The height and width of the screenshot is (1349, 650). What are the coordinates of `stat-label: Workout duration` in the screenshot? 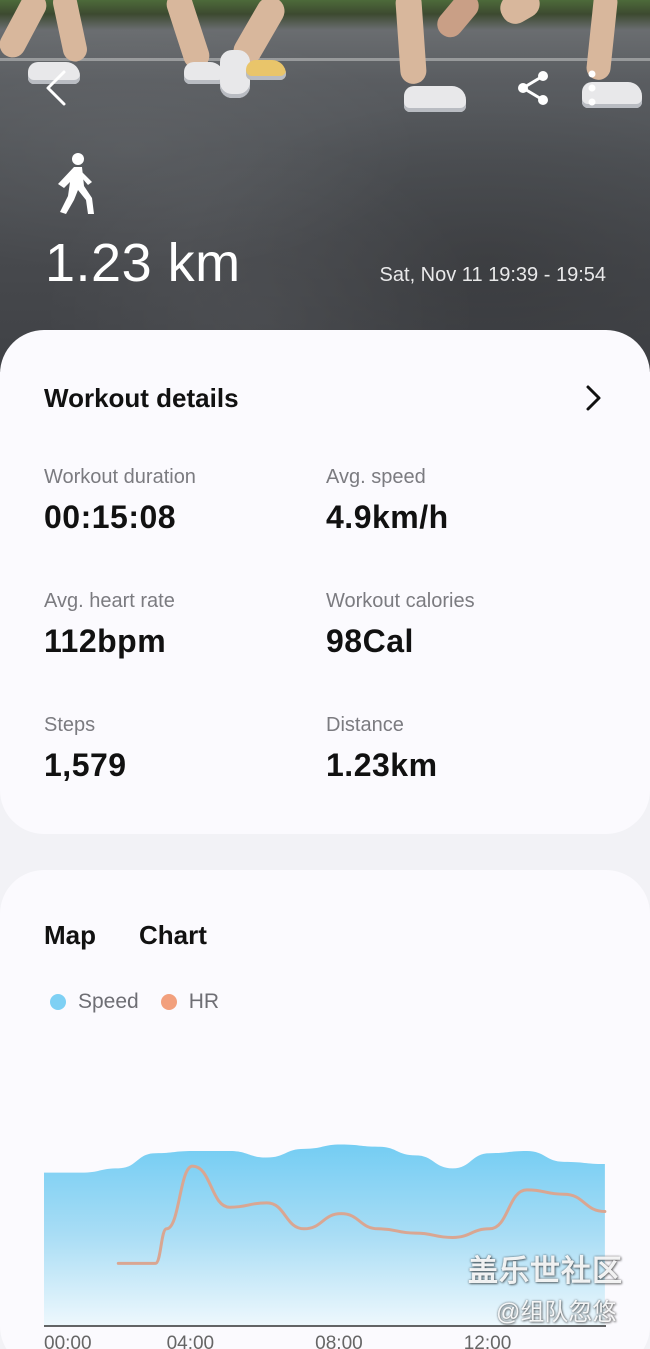 It's located at (120, 477).